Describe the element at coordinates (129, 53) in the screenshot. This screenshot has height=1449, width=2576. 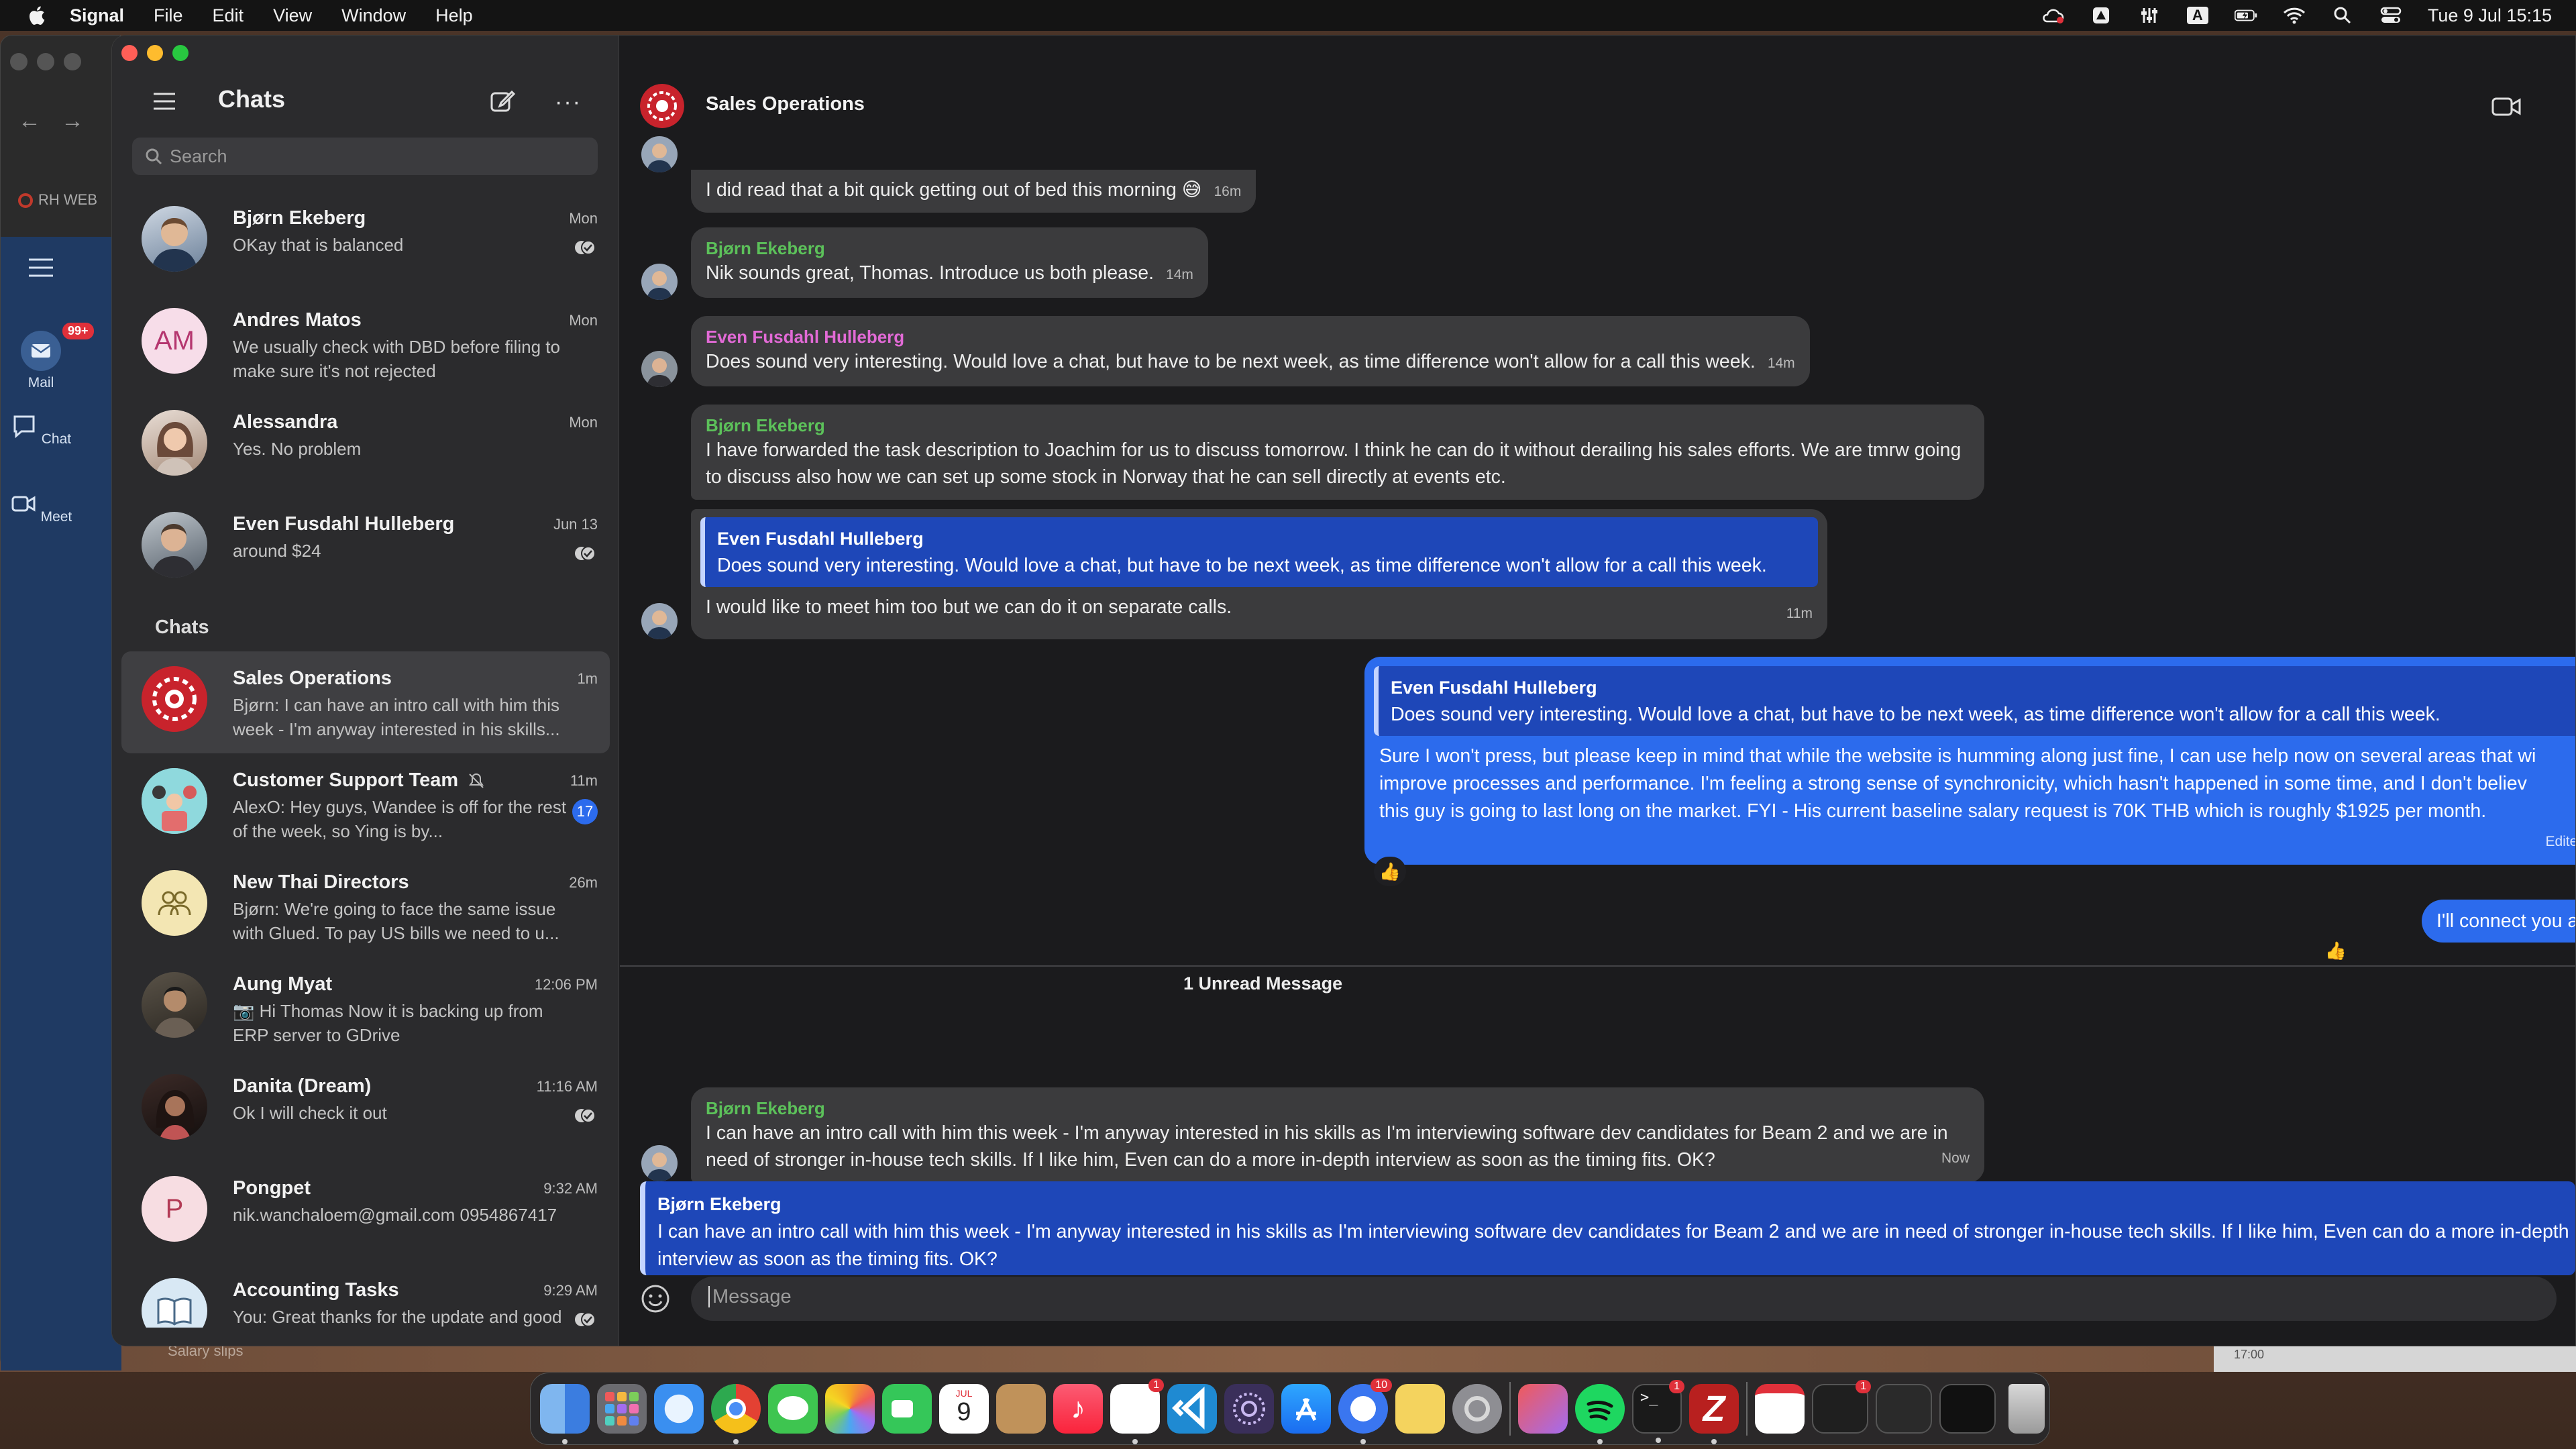
I see `close-window-icon` at that location.